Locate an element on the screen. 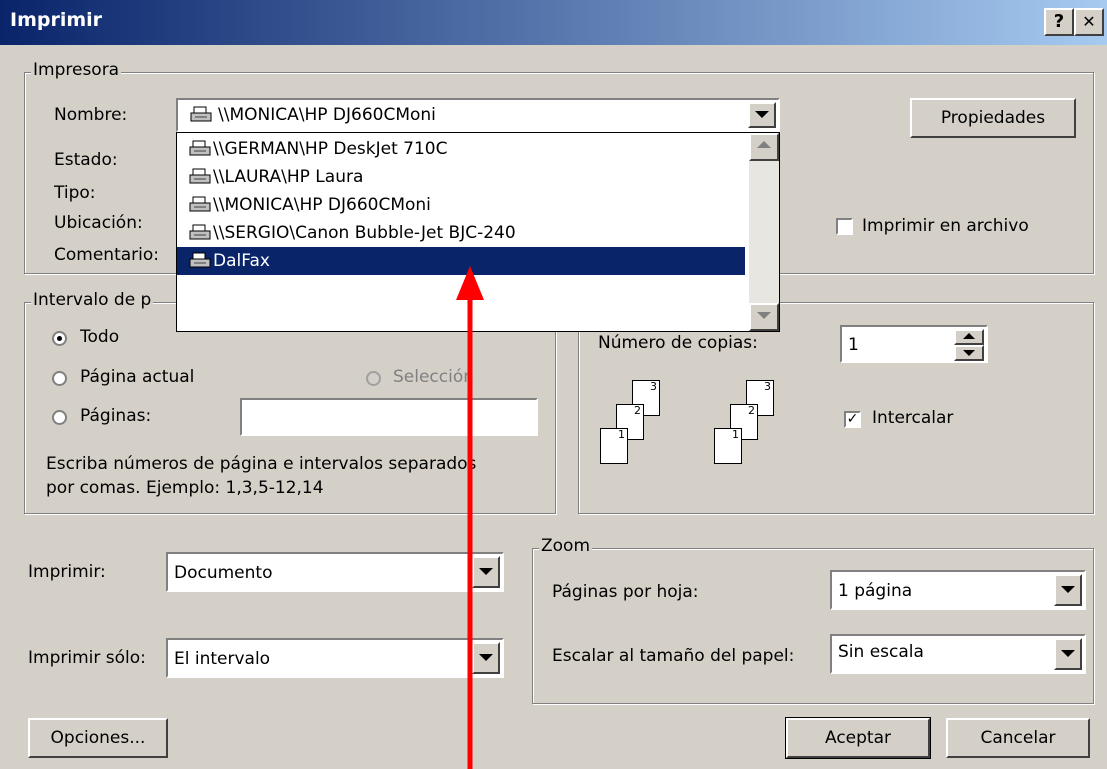 The height and width of the screenshot is (769, 1107). page-range-group-label: Intervalo de p is located at coordinates (92, 300).